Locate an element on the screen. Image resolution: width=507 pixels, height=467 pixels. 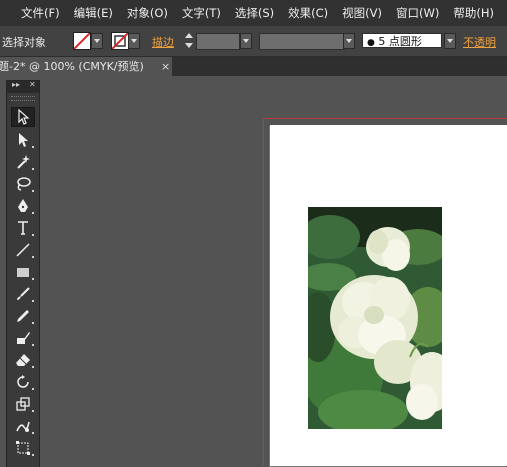
direct-selection-arrow-icon is located at coordinates (23, 140).